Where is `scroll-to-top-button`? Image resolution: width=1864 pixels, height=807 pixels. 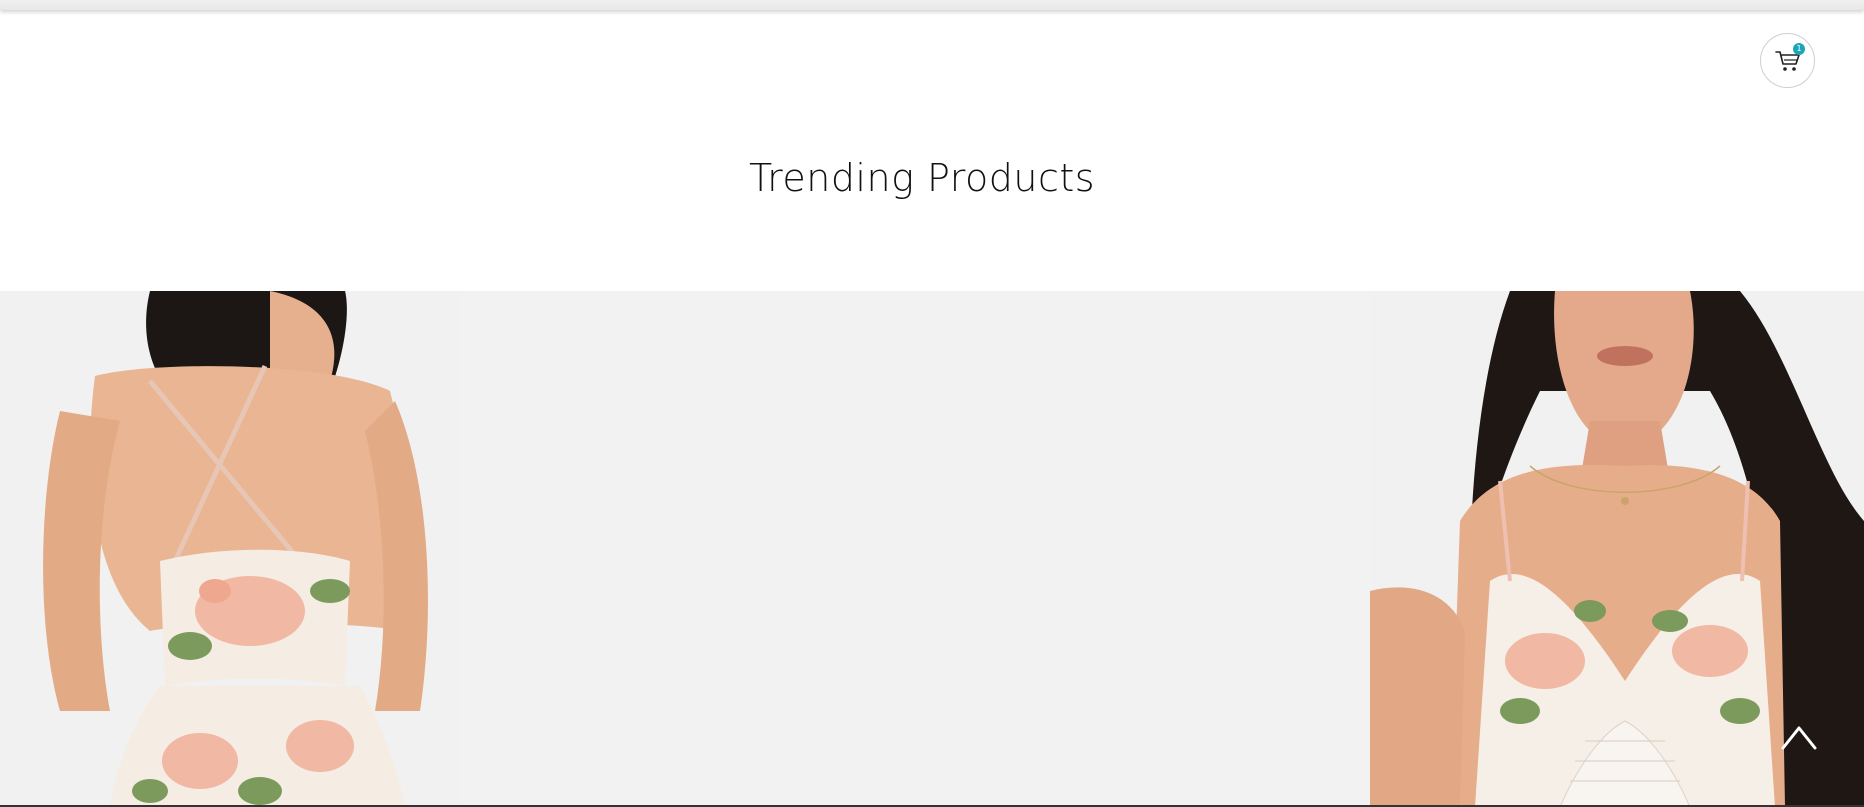
scroll-to-top-button is located at coordinates (1799, 737).